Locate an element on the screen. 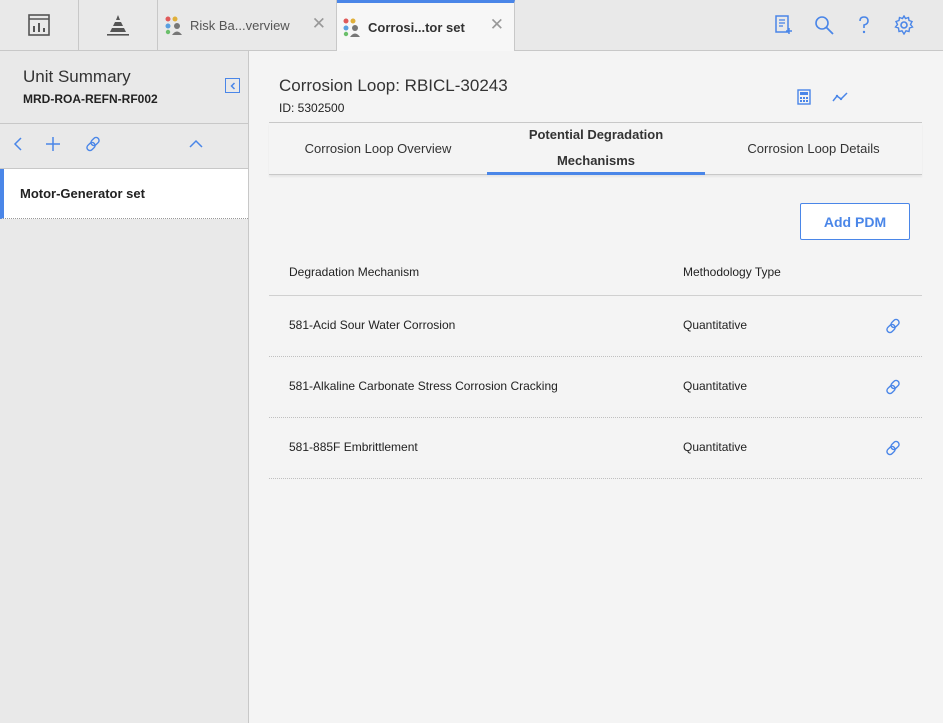 The width and height of the screenshot is (943, 723). settings-button is located at coordinates (904, 25).